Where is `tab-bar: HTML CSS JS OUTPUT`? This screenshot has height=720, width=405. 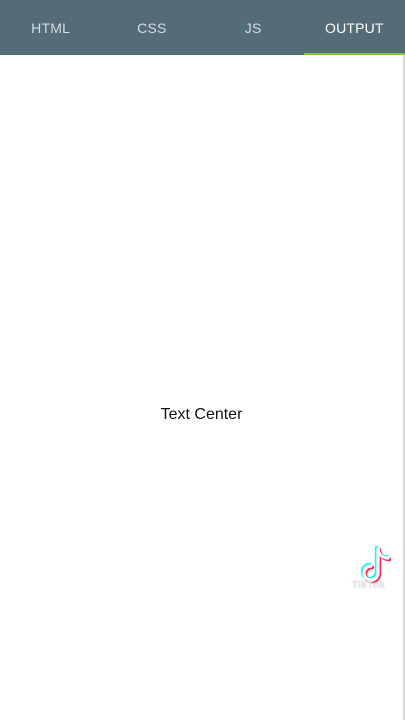 tab-bar: HTML CSS JS OUTPUT is located at coordinates (202, 27).